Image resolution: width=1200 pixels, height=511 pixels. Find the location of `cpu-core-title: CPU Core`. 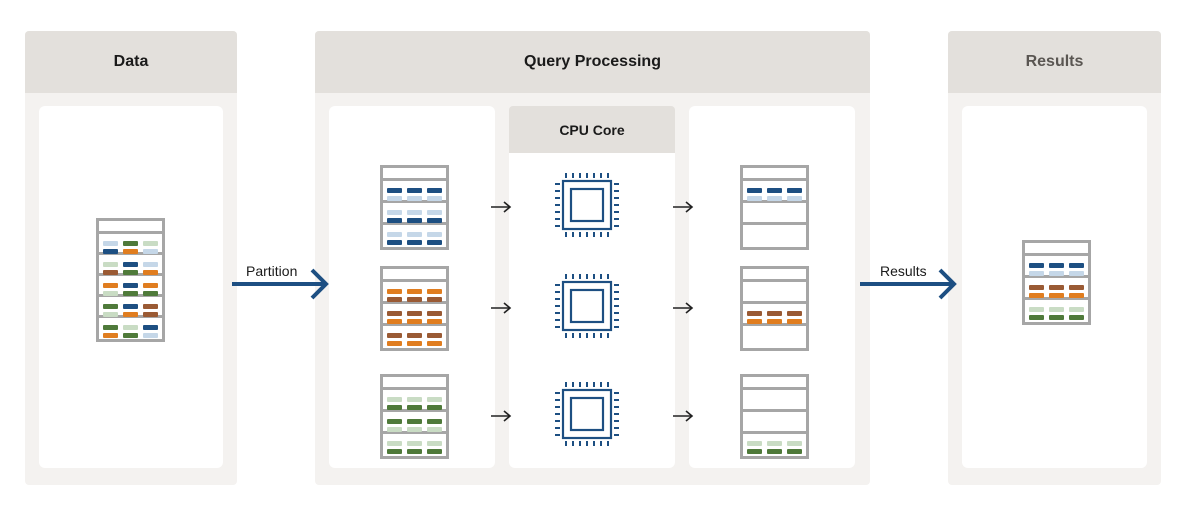

cpu-core-title: CPU Core is located at coordinates (592, 129).